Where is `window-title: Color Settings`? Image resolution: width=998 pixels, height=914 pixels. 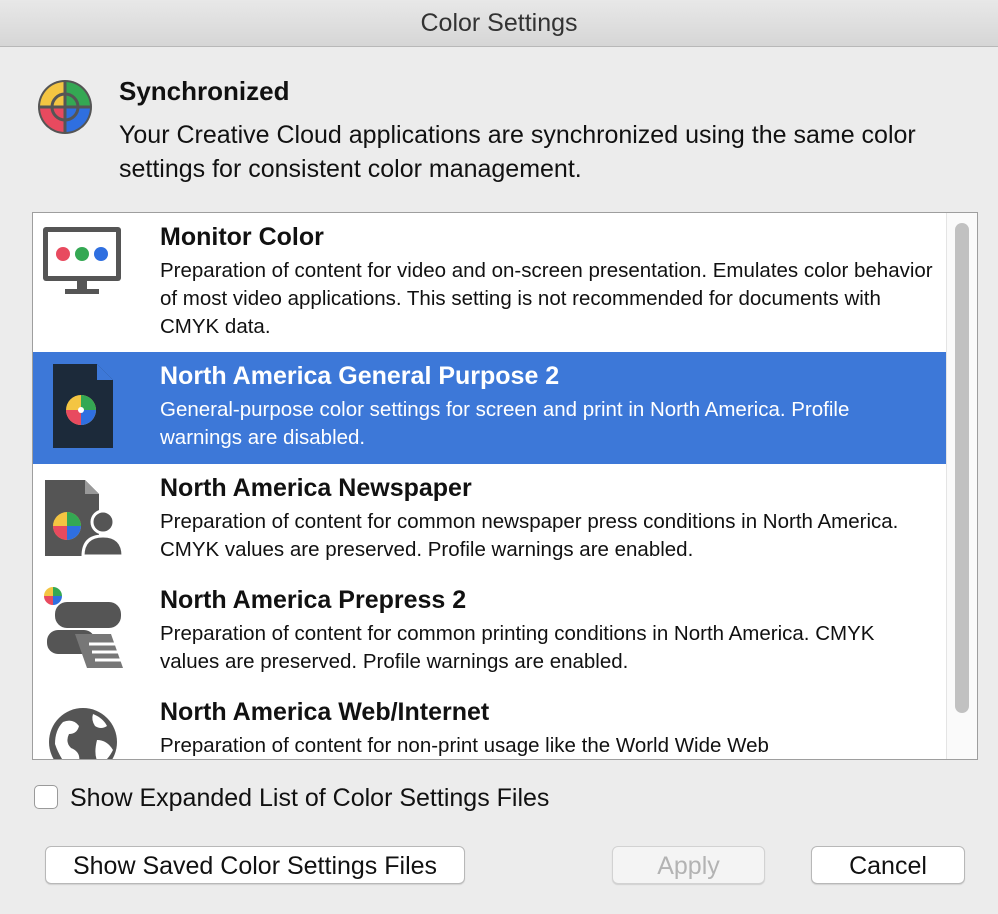
window-title: Color Settings is located at coordinates (499, 23).